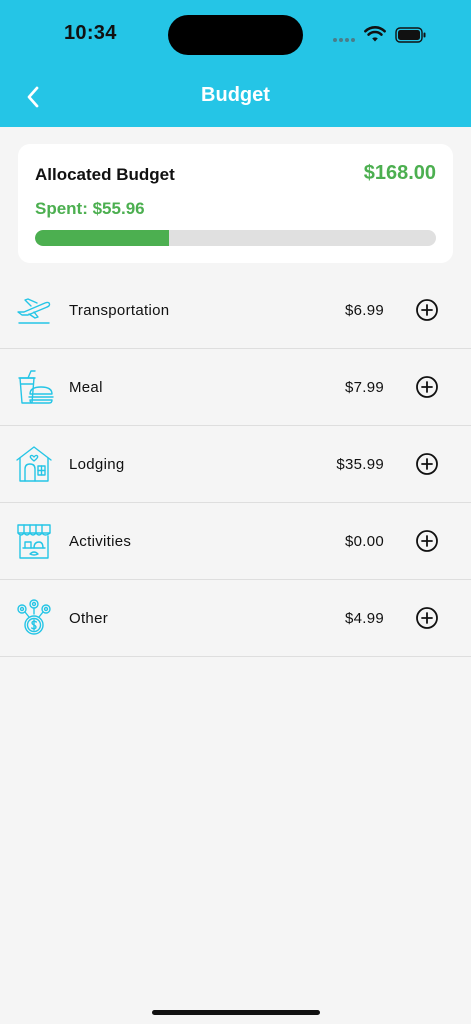 The width and height of the screenshot is (471, 1024). What do you see at coordinates (235, 238) in the screenshot?
I see `budget-progress-bar` at bounding box center [235, 238].